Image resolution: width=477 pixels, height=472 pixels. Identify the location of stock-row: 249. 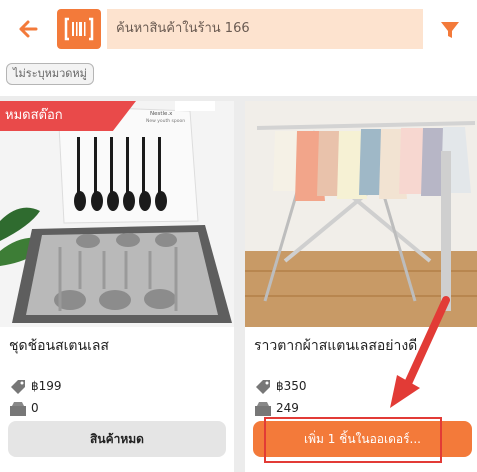
(276, 408).